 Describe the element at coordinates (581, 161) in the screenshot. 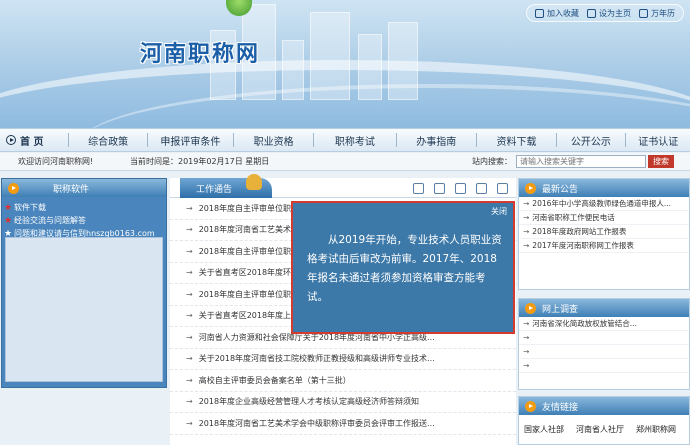

I see `search-input` at that location.